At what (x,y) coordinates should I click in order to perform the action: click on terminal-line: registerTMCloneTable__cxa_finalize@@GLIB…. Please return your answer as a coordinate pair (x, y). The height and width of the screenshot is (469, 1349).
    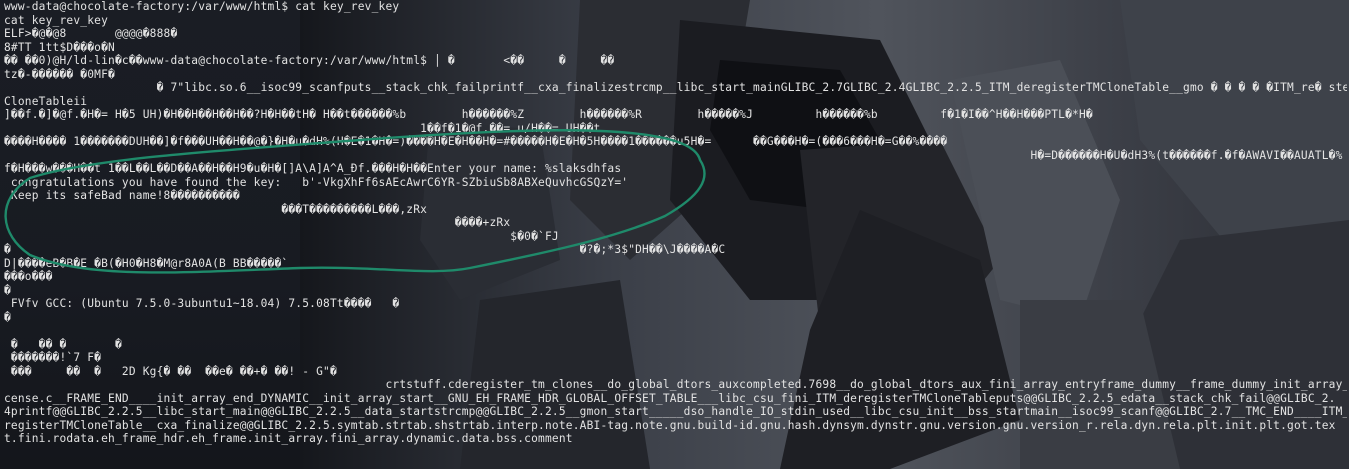
    Looking at the image, I should click on (670, 425).